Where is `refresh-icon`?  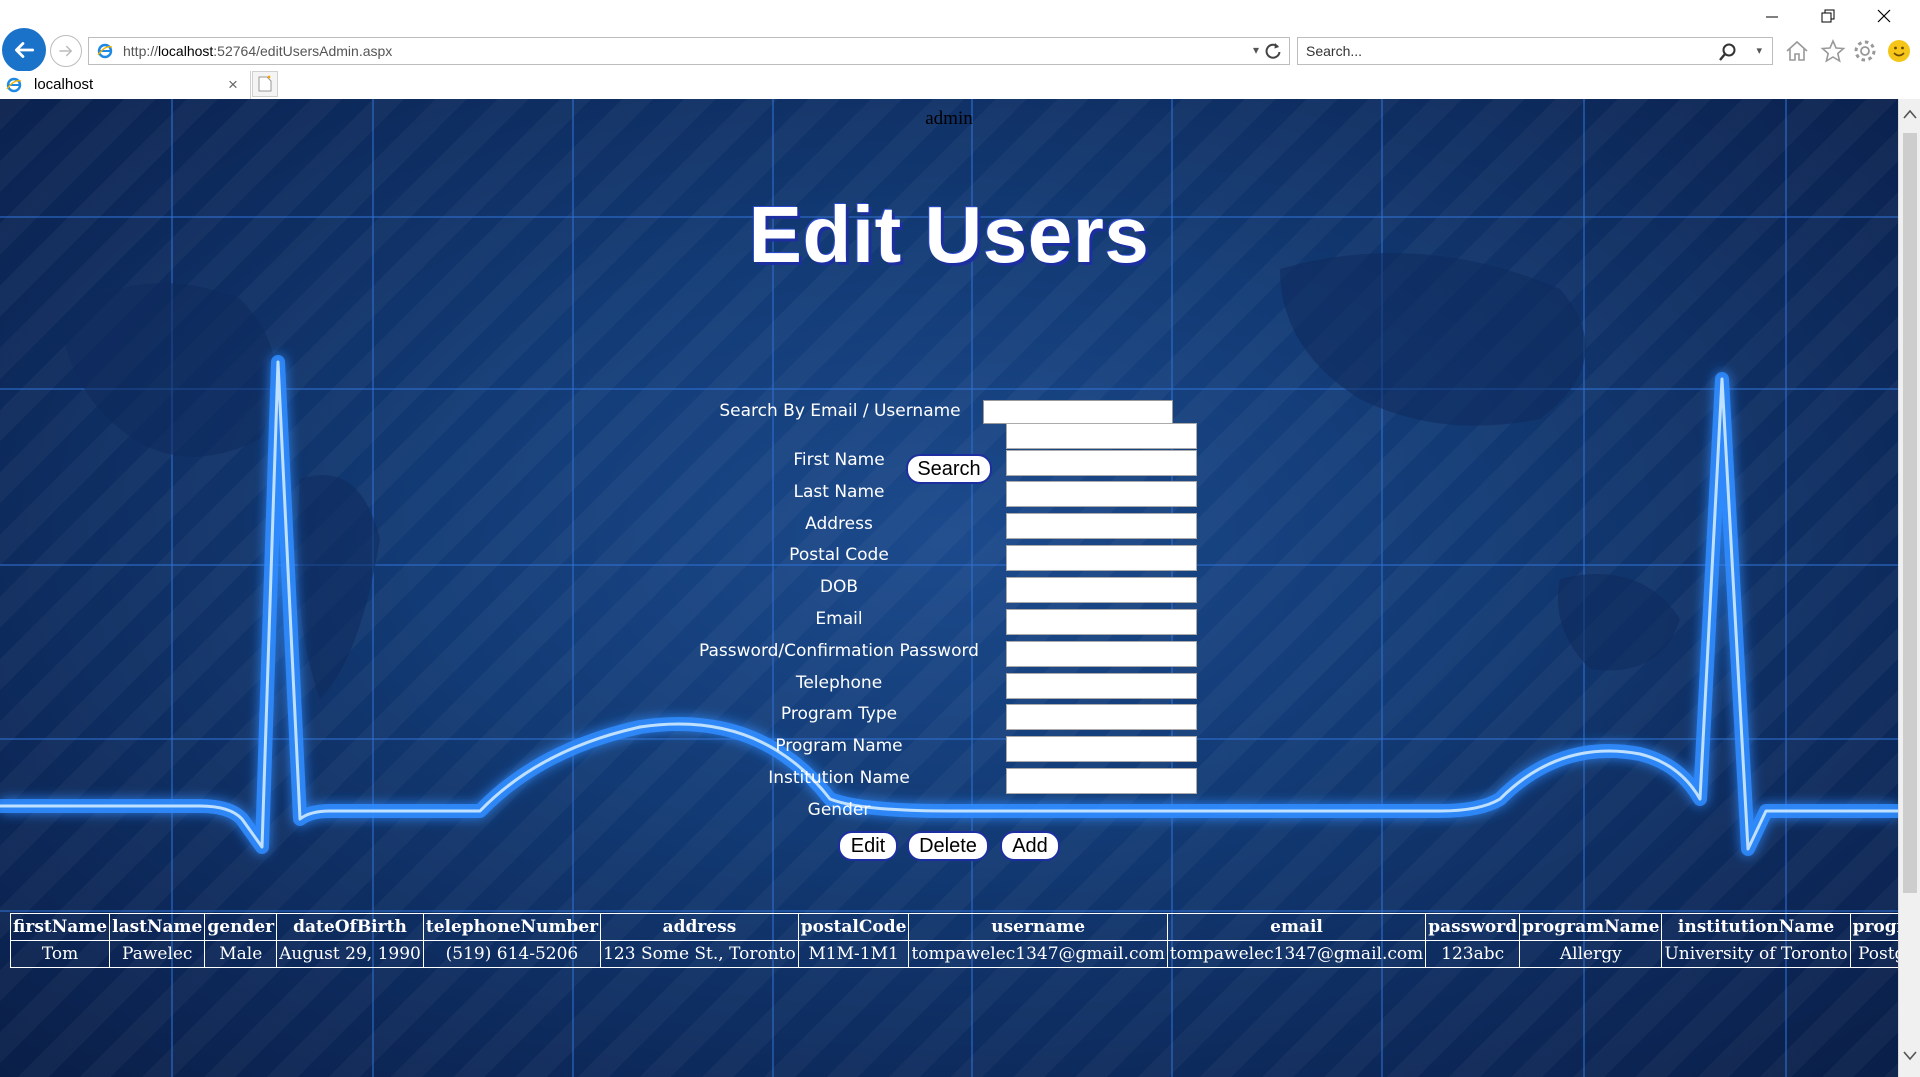
refresh-icon is located at coordinates (1273, 51).